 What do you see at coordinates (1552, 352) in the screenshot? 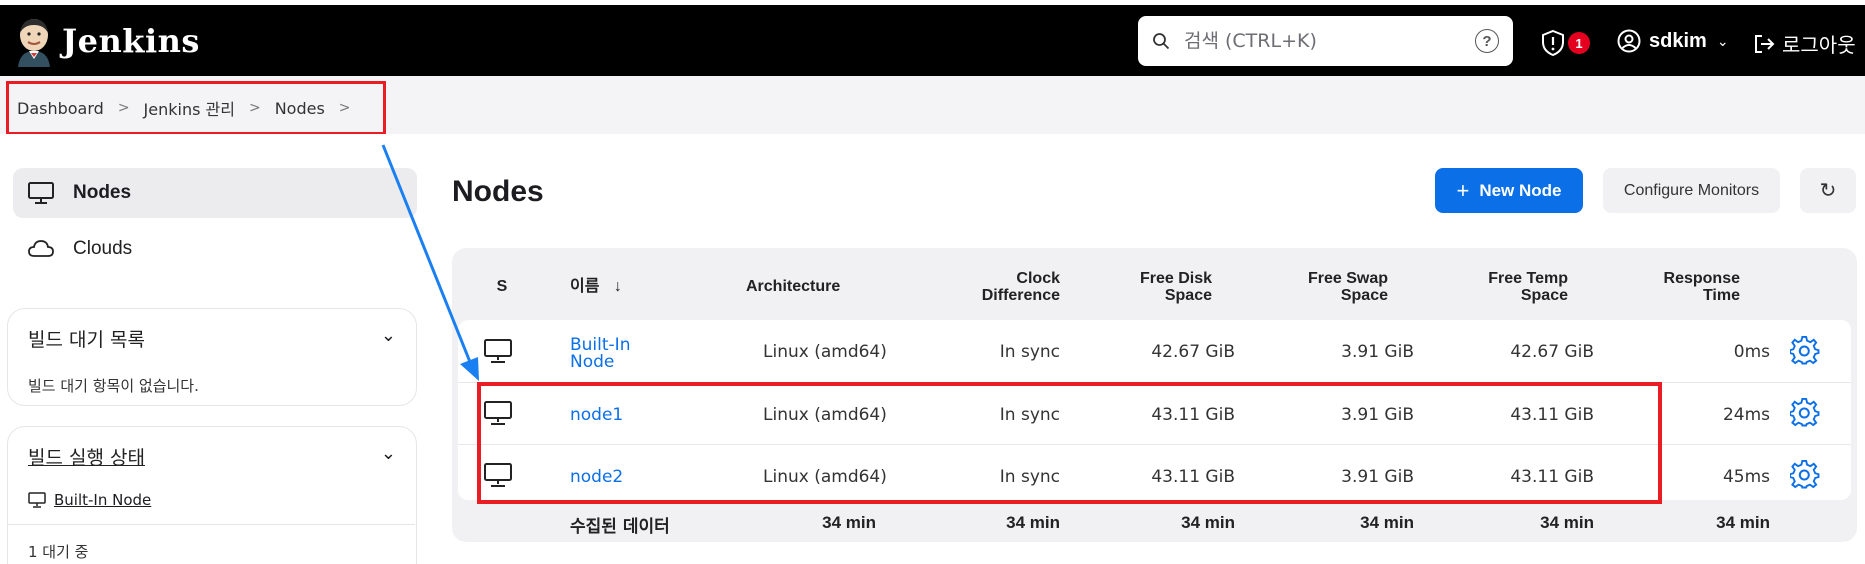
I see `temp-cell: 42.67 GiB` at bounding box center [1552, 352].